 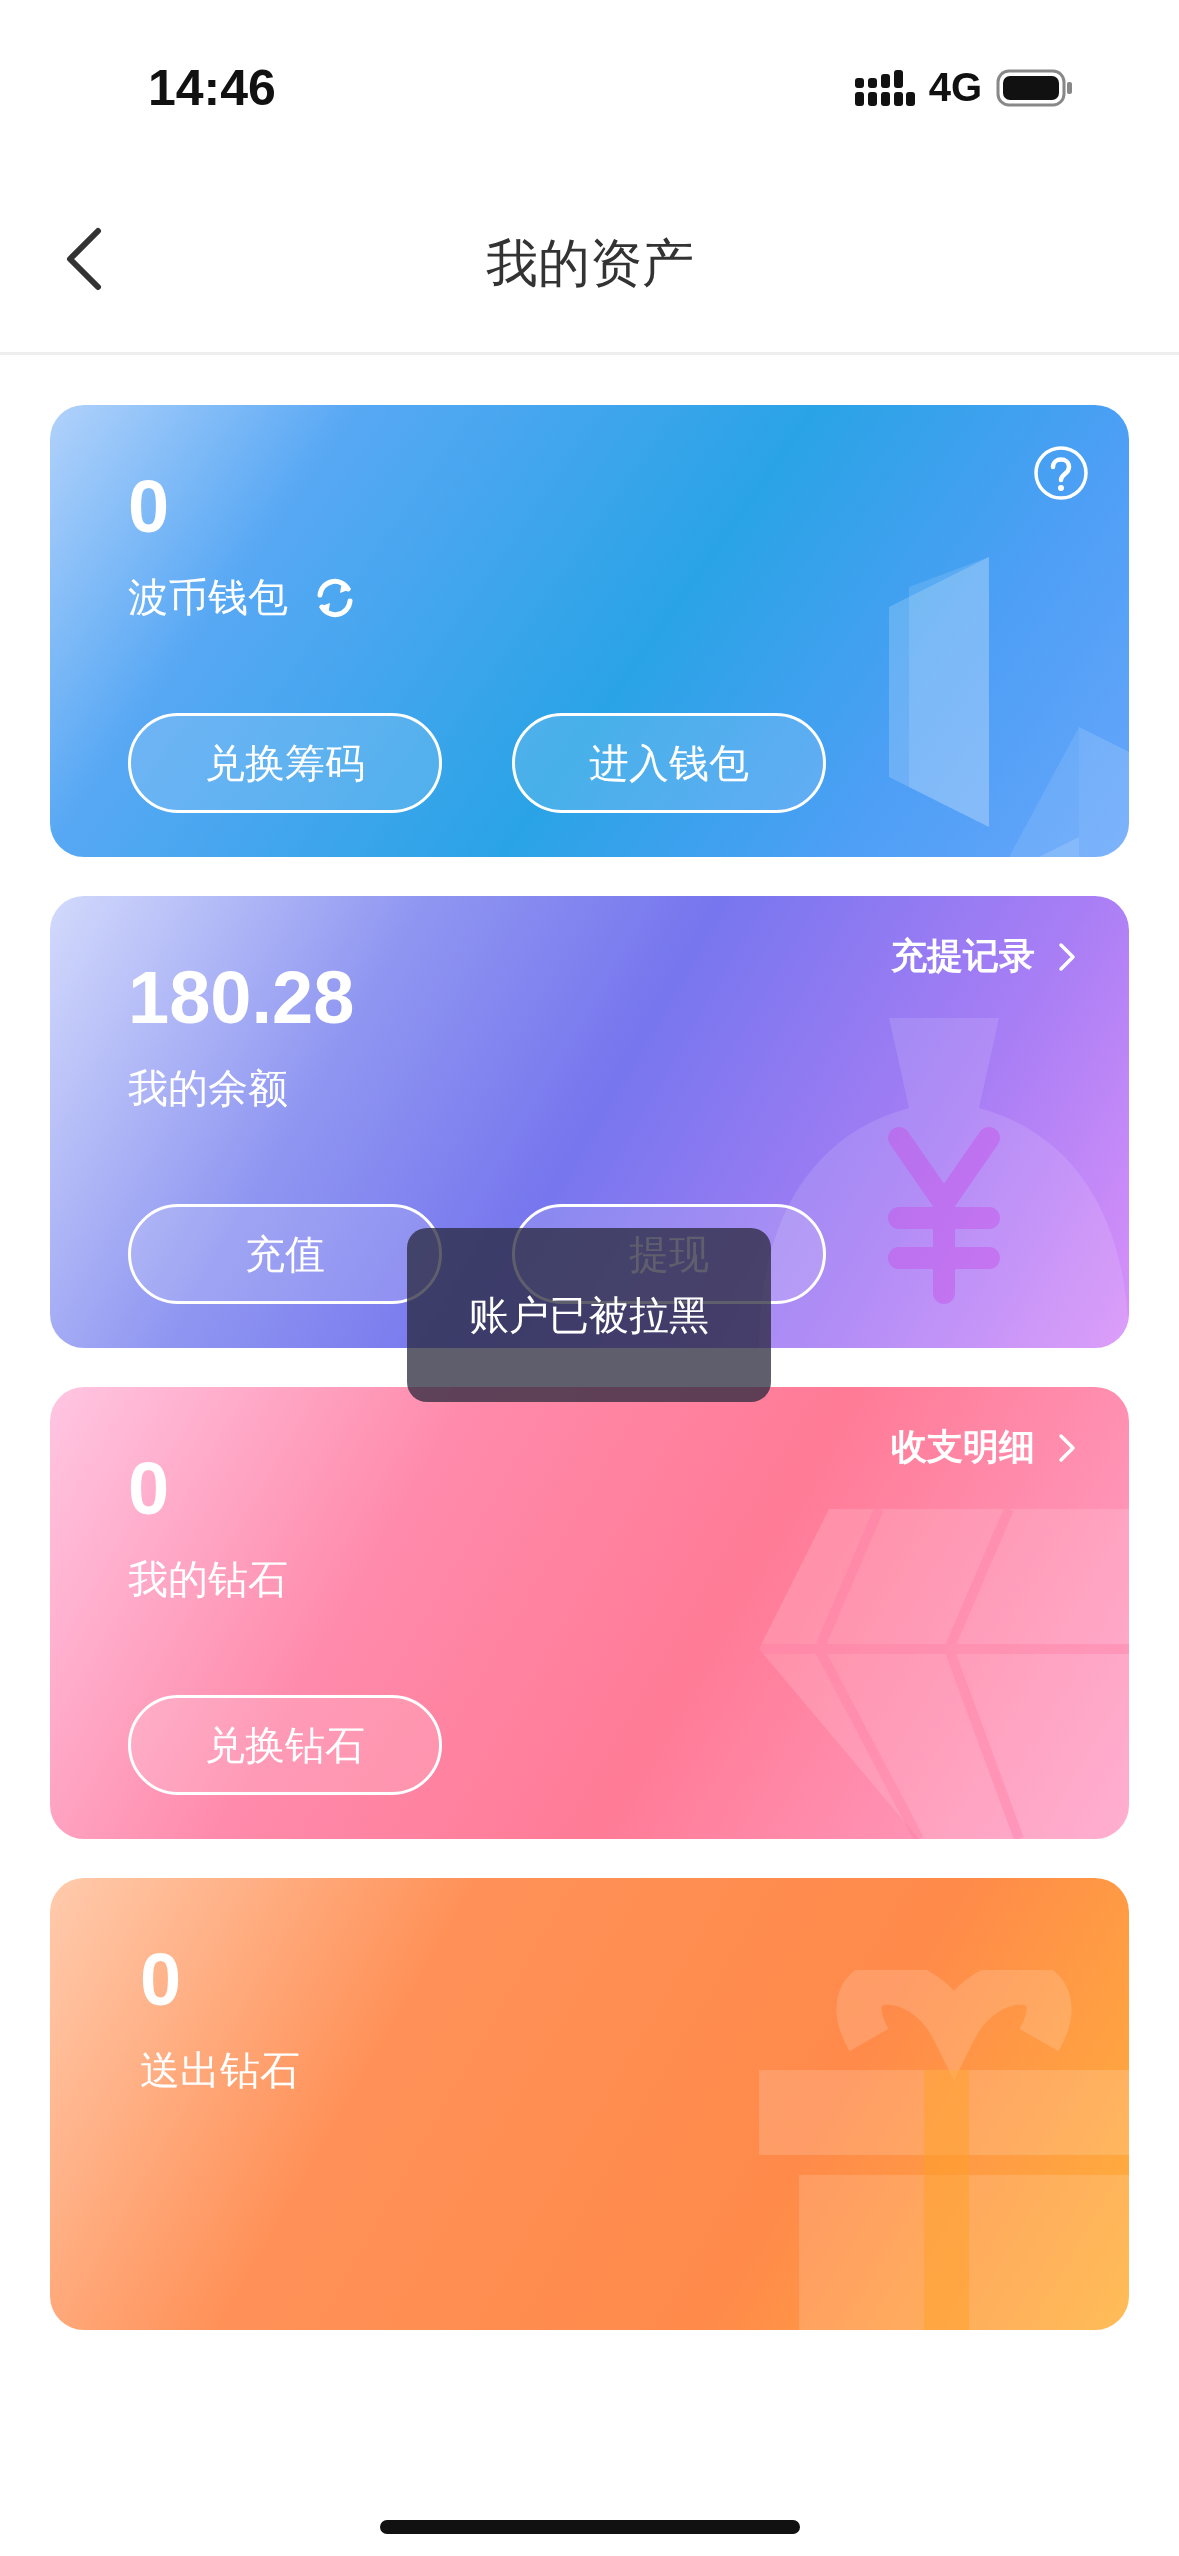 What do you see at coordinates (208, 1579) in the screenshot?
I see `asset-label: 我的钻石` at bounding box center [208, 1579].